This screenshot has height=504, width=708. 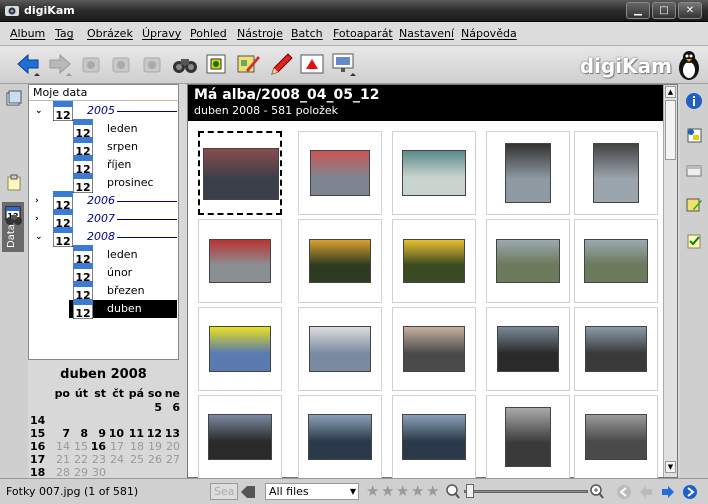 What do you see at coordinates (216, 64) in the screenshot?
I see `image-properties-icon` at bounding box center [216, 64].